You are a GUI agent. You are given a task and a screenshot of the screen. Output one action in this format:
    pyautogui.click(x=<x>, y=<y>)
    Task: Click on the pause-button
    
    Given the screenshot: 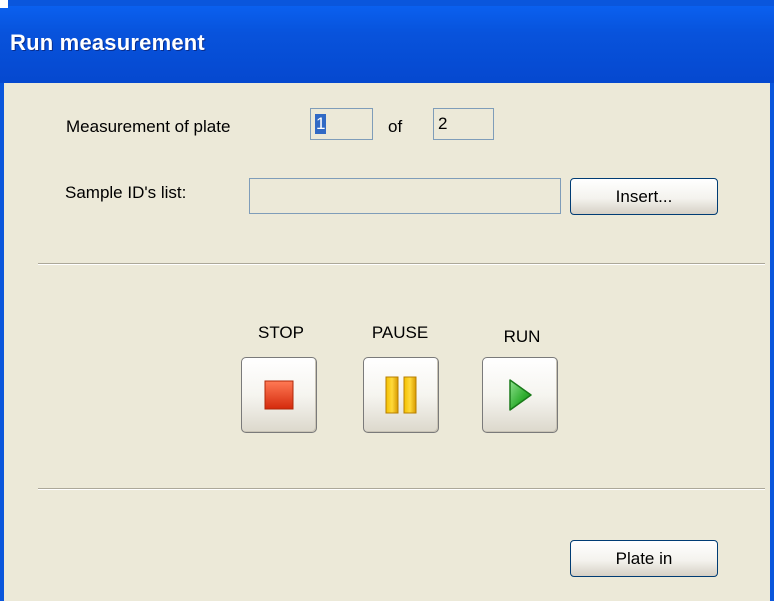 What is the action you would take?
    pyautogui.click(x=401, y=395)
    